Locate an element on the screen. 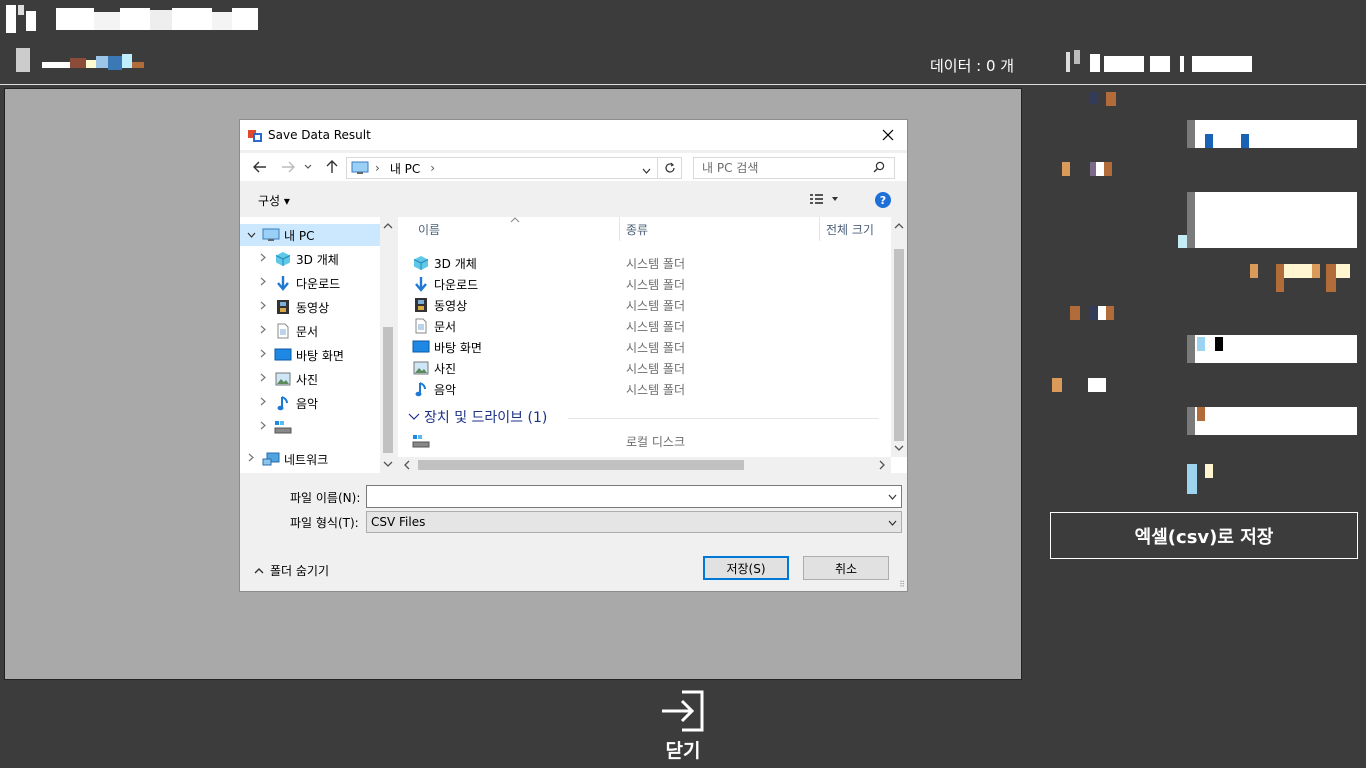 The height and width of the screenshot is (768, 1366). file-list-scrollbar is located at coordinates (899, 337).